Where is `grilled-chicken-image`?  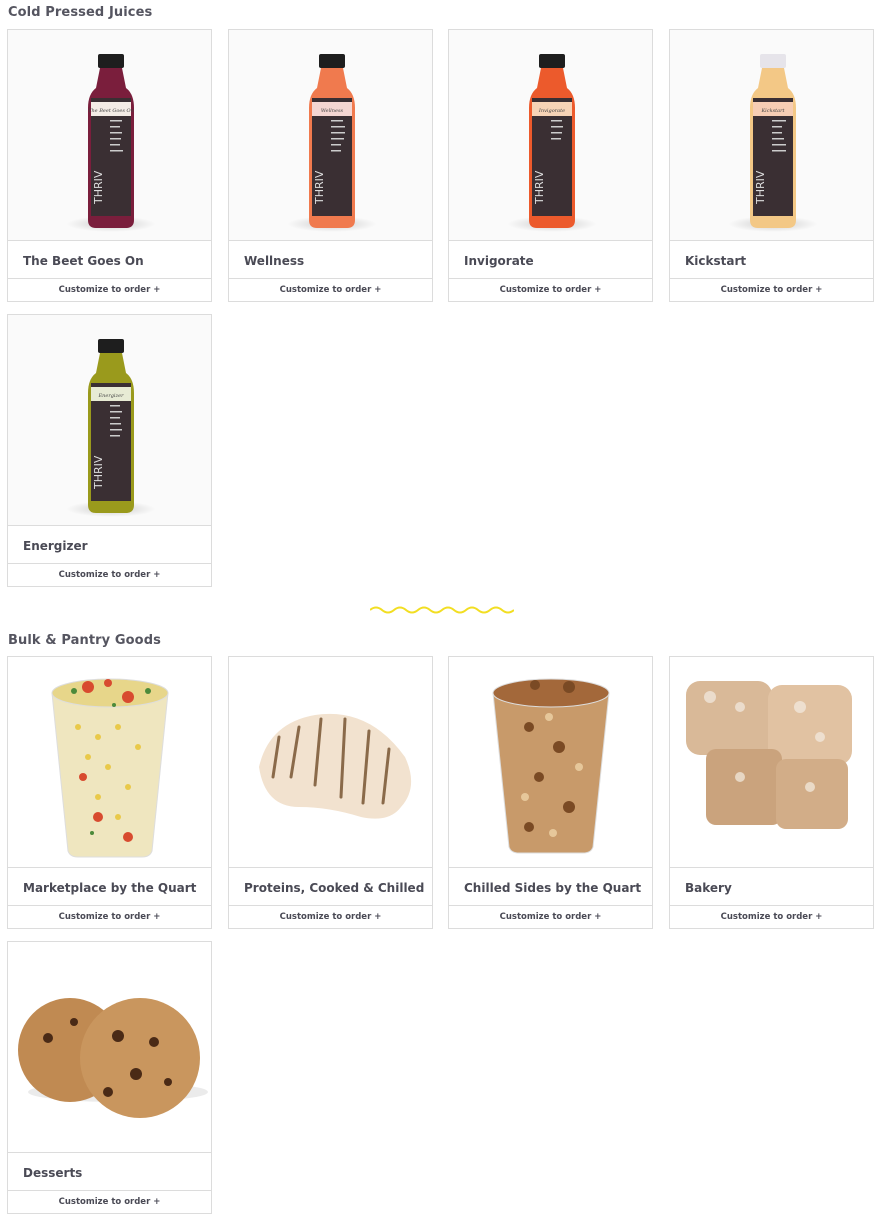
grilled-chicken-image is located at coordinates (335, 766).